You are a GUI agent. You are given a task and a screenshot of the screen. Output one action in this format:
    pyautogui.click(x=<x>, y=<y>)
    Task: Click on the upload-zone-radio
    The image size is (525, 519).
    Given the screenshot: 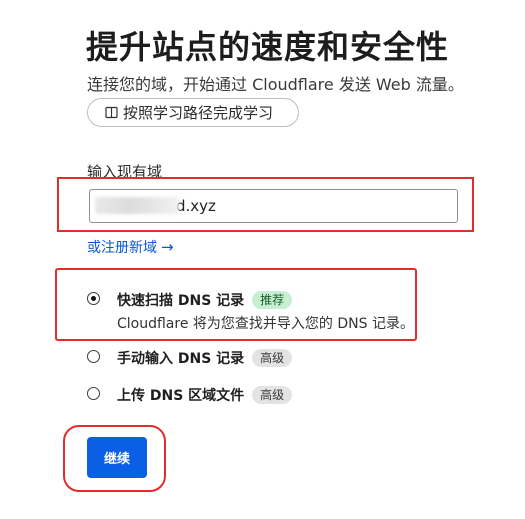 What is the action you would take?
    pyautogui.click(x=93, y=393)
    